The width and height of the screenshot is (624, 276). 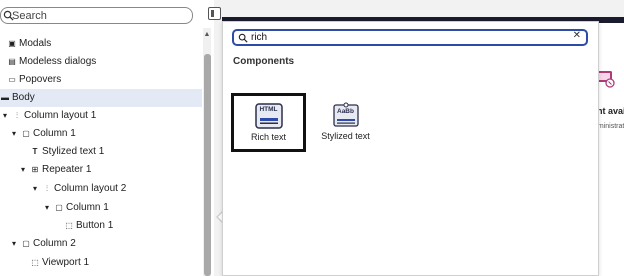 I want to click on viewport-icon: ⬚, so click(x=35, y=262).